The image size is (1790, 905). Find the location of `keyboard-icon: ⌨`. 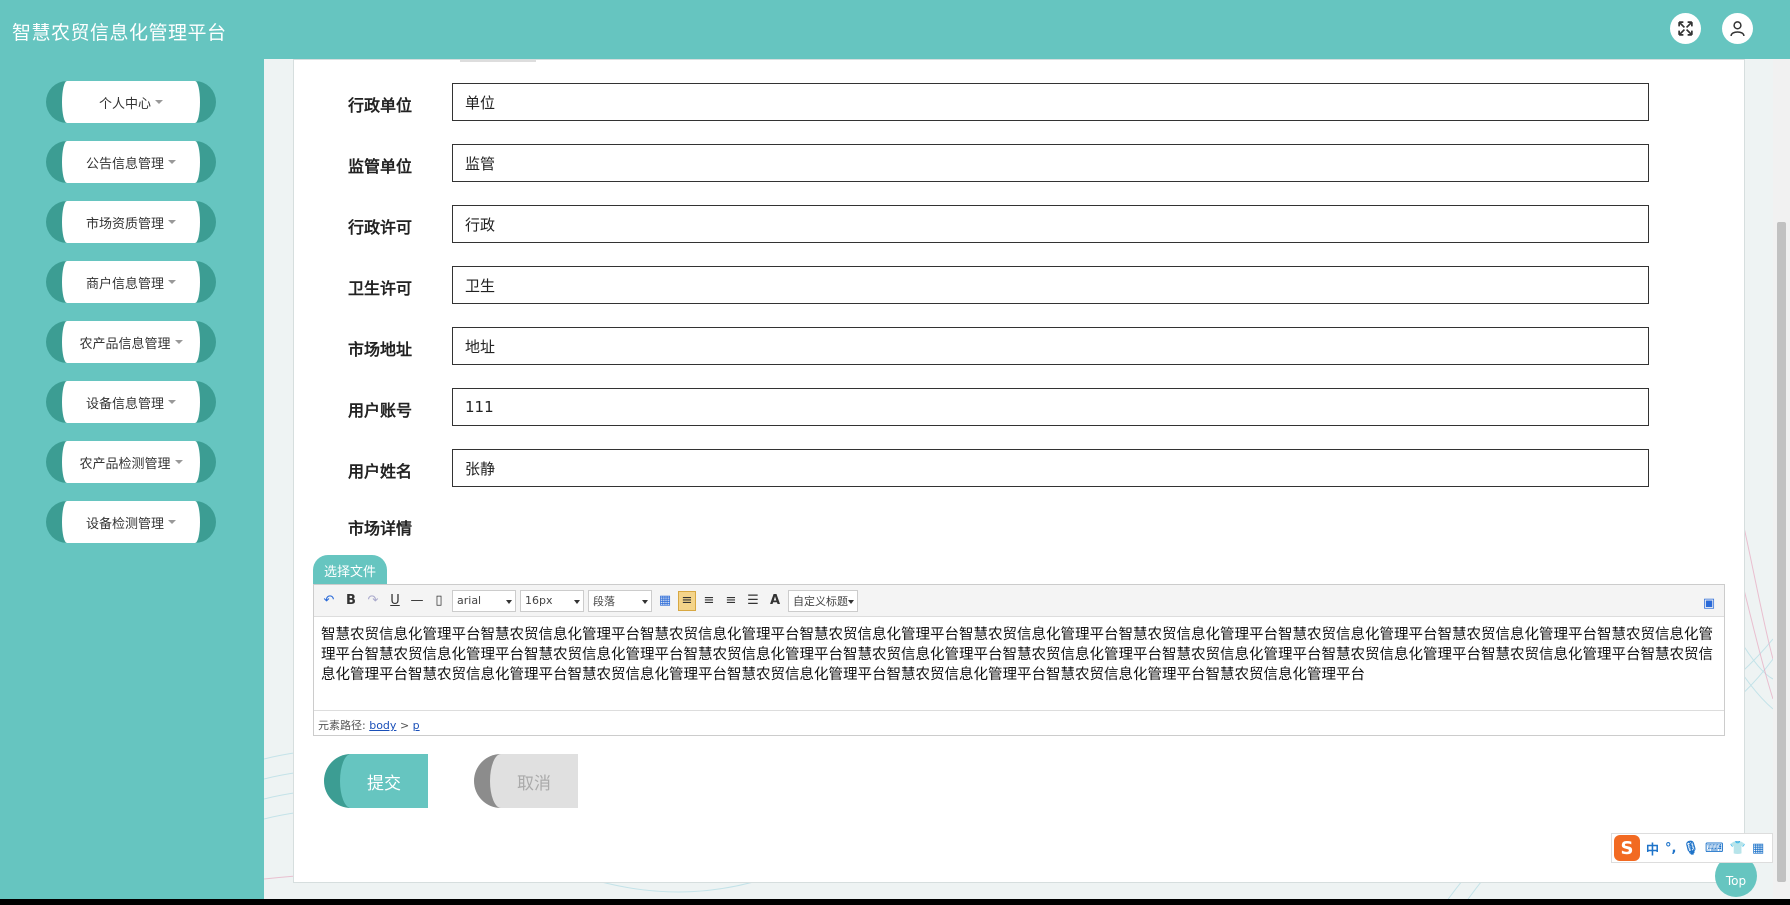

keyboard-icon: ⌨ is located at coordinates (1714, 848).